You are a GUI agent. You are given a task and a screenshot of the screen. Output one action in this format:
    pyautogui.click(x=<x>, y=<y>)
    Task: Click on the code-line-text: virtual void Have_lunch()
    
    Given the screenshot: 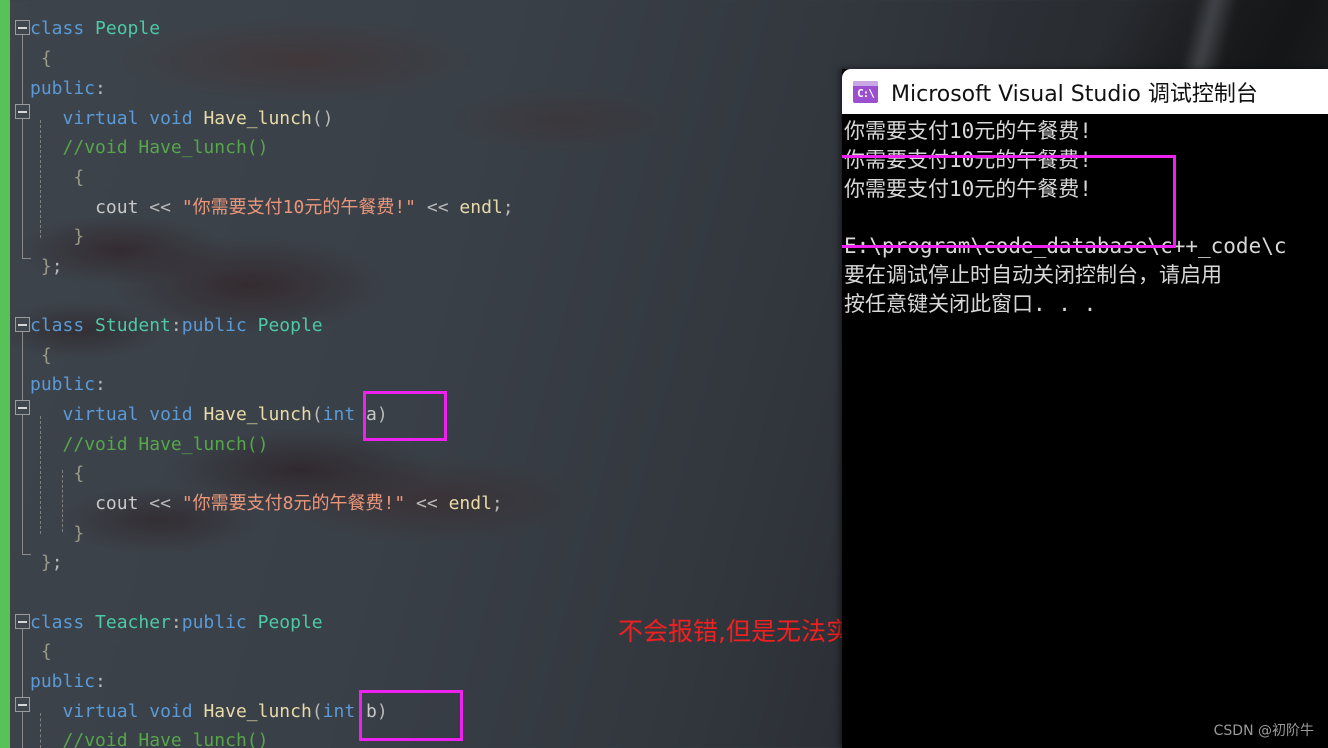 What is the action you would take?
    pyautogui.click(x=198, y=119)
    